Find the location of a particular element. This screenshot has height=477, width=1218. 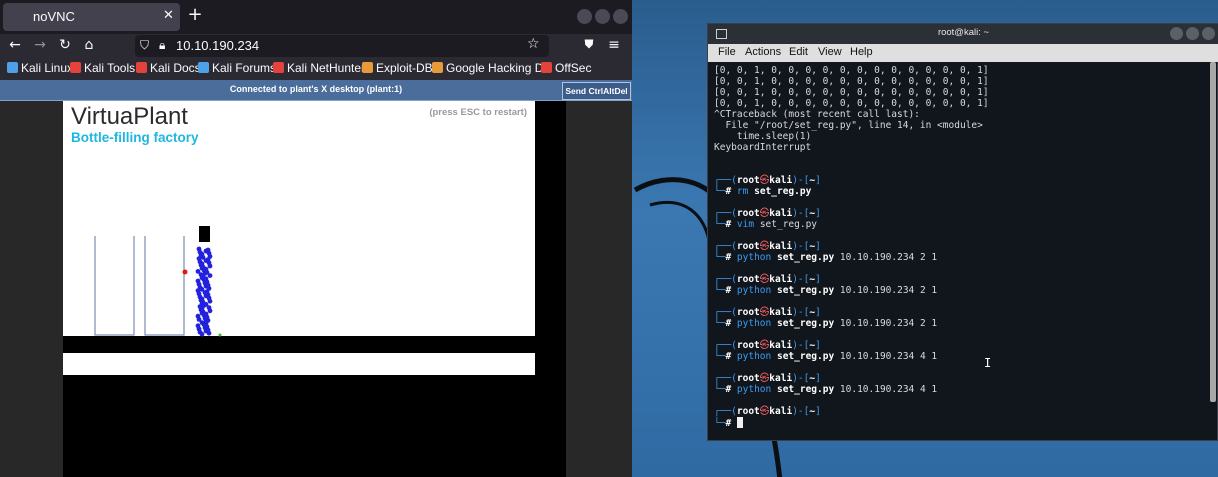

menu-edit: Edit is located at coordinates (798, 52).